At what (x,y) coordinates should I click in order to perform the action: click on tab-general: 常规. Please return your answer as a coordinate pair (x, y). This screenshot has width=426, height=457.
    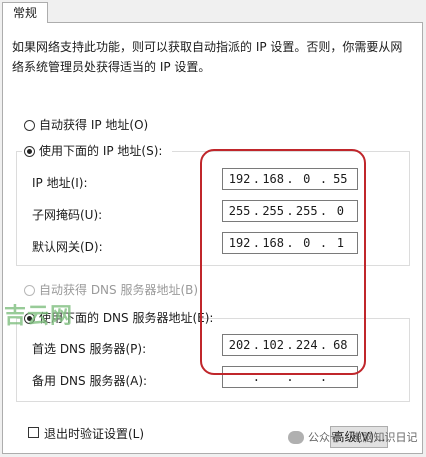
    Looking at the image, I should click on (25, 12).